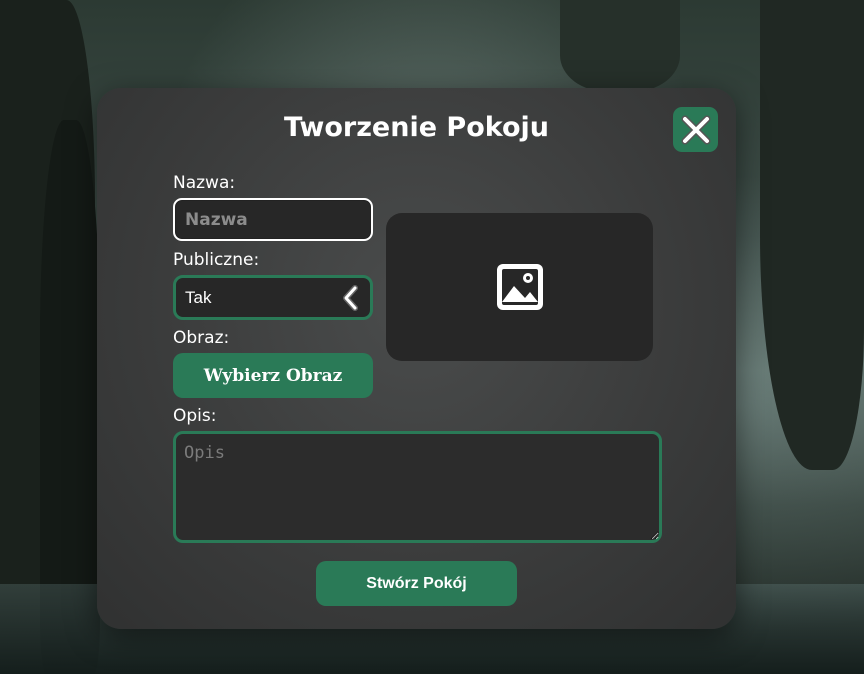  I want to click on close-button, so click(695, 129).